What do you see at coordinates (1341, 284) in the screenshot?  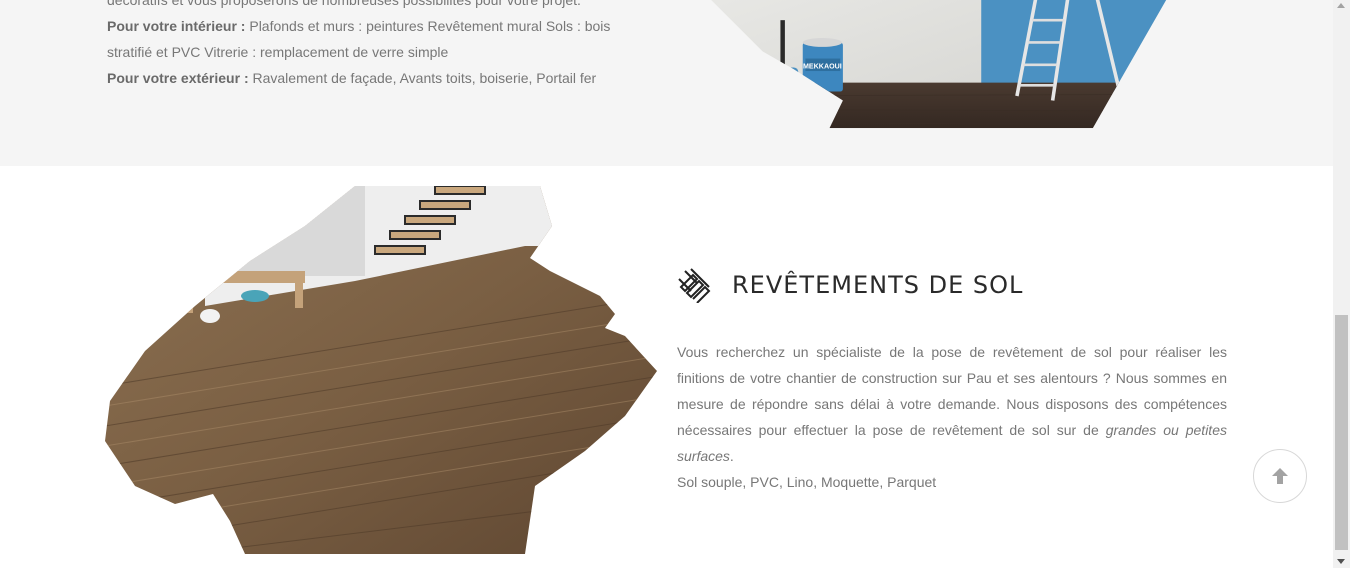 I see `page-scrollbar` at bounding box center [1341, 284].